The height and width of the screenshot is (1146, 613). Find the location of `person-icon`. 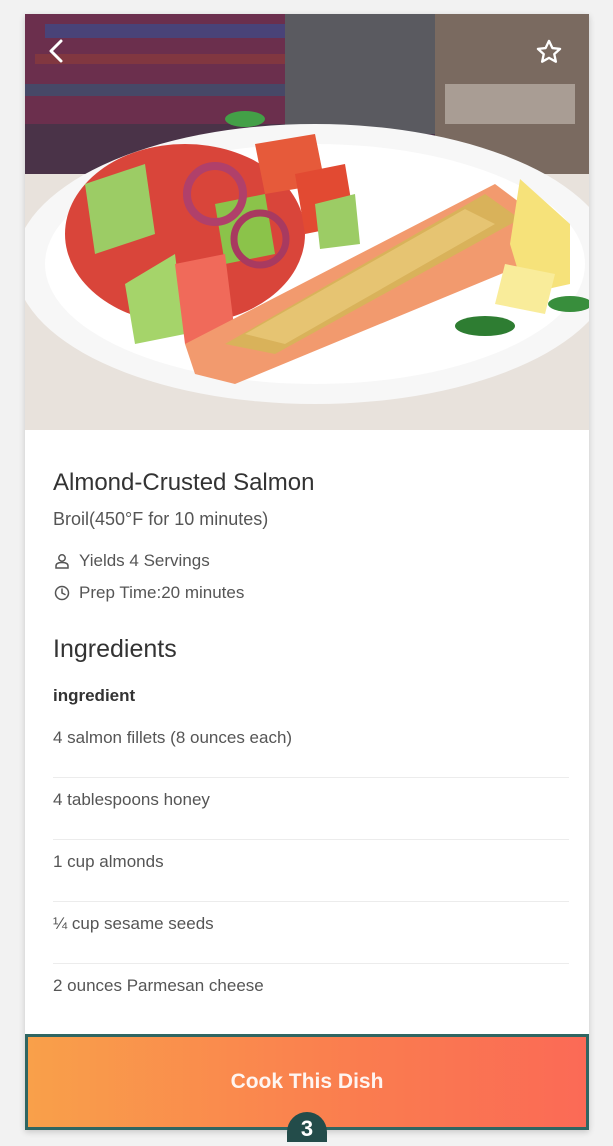

person-icon is located at coordinates (62, 561).